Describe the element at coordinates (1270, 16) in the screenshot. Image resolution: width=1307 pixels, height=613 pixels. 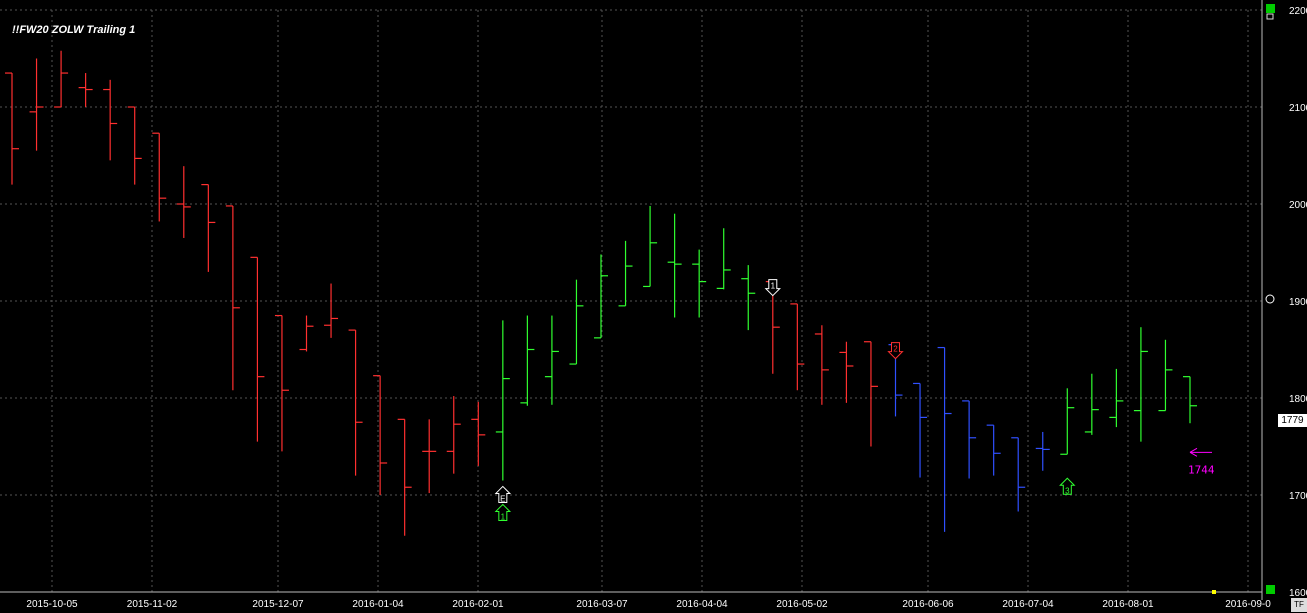
I see `scale-marker` at that location.